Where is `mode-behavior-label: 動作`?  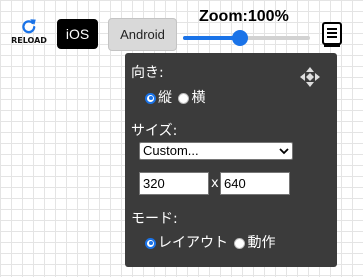
mode-behavior-label: 動作 is located at coordinates (261, 243).